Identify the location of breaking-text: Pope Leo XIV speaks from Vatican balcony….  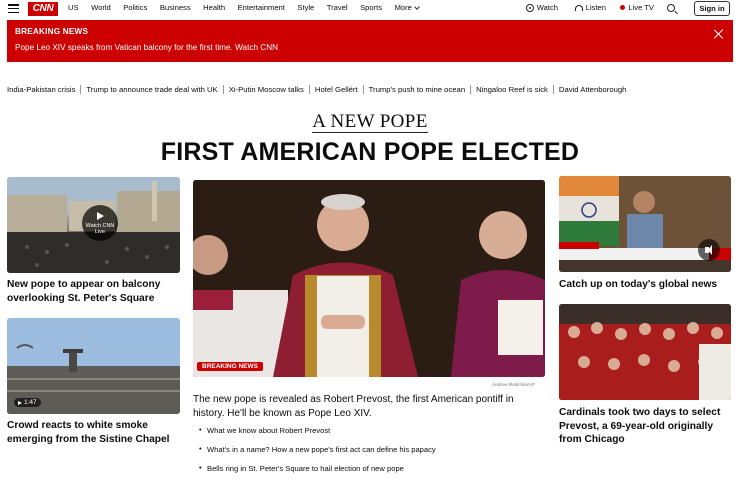
(146, 47).